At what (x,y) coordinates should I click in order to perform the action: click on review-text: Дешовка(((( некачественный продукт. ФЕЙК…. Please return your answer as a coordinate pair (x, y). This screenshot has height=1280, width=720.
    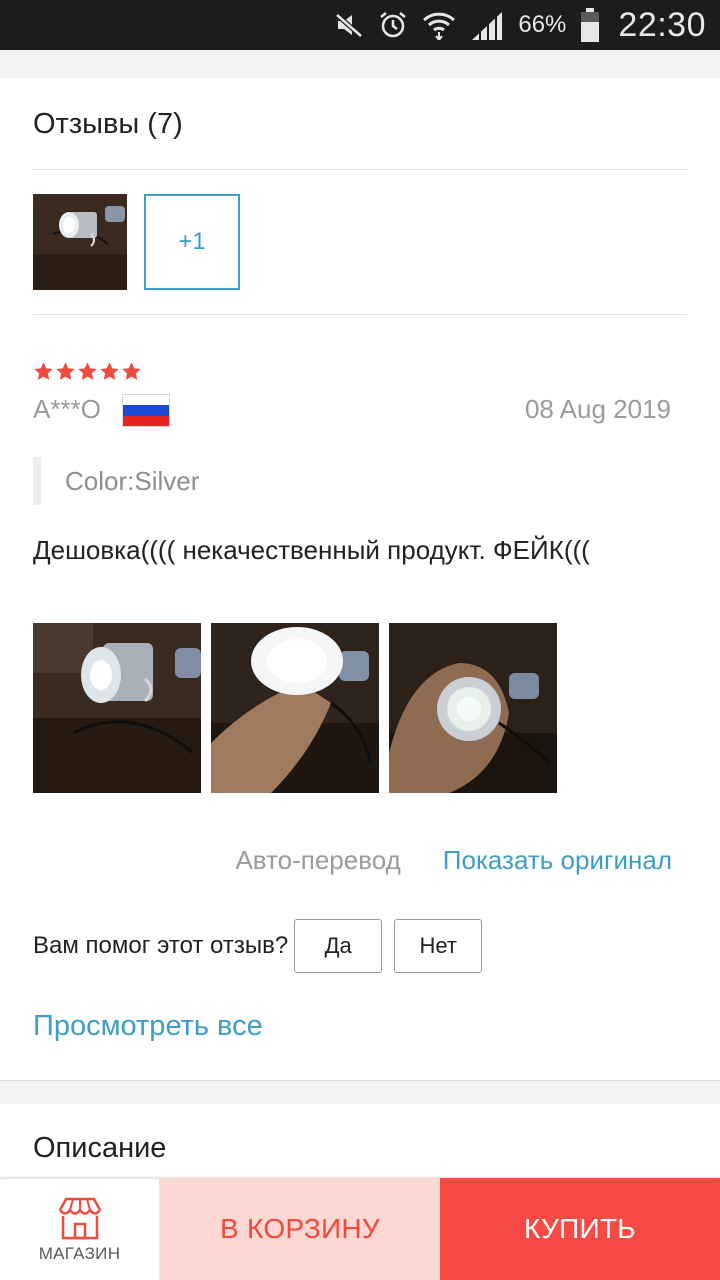
    Looking at the image, I should click on (311, 550).